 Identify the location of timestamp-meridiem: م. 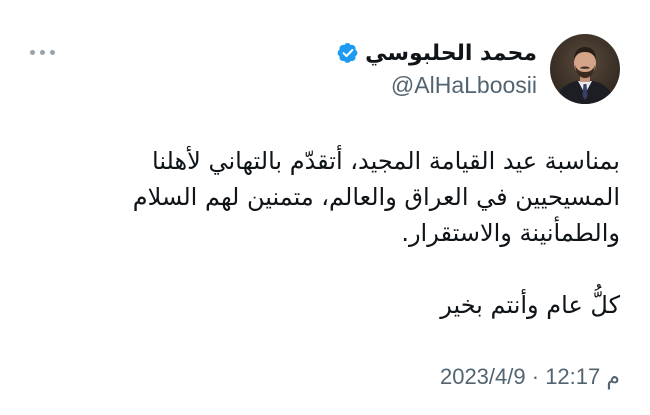
(613, 377).